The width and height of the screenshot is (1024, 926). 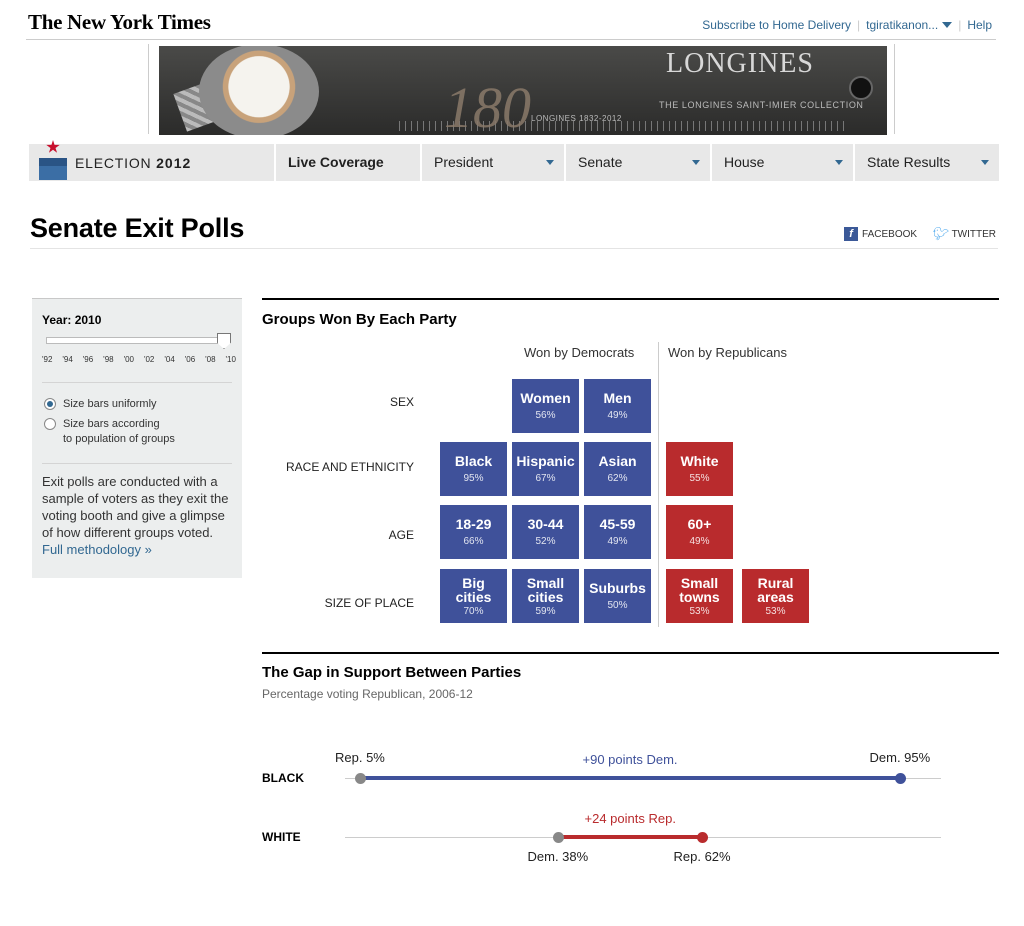 I want to click on group-tile-age-45-59: 45-59 49%, so click(x=617, y=532).